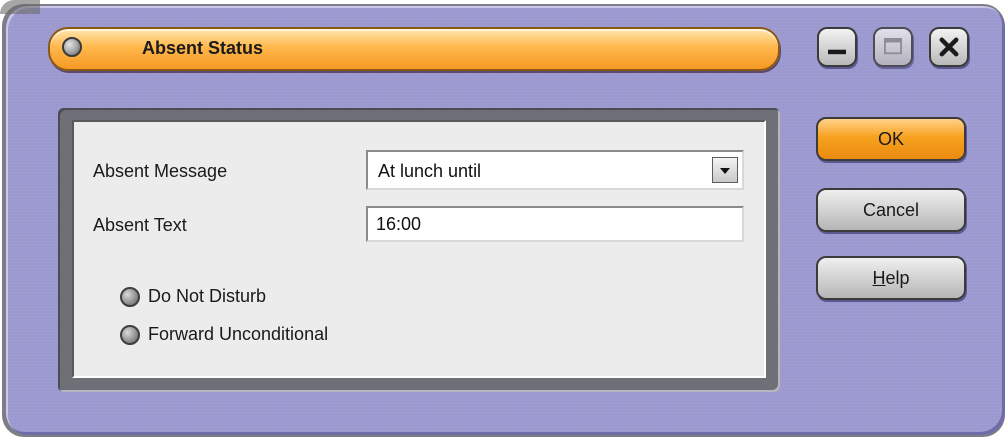 Image resolution: width=1007 pixels, height=439 pixels. Describe the element at coordinates (414, 49) in the screenshot. I see `title-bar: Absent Status` at that location.